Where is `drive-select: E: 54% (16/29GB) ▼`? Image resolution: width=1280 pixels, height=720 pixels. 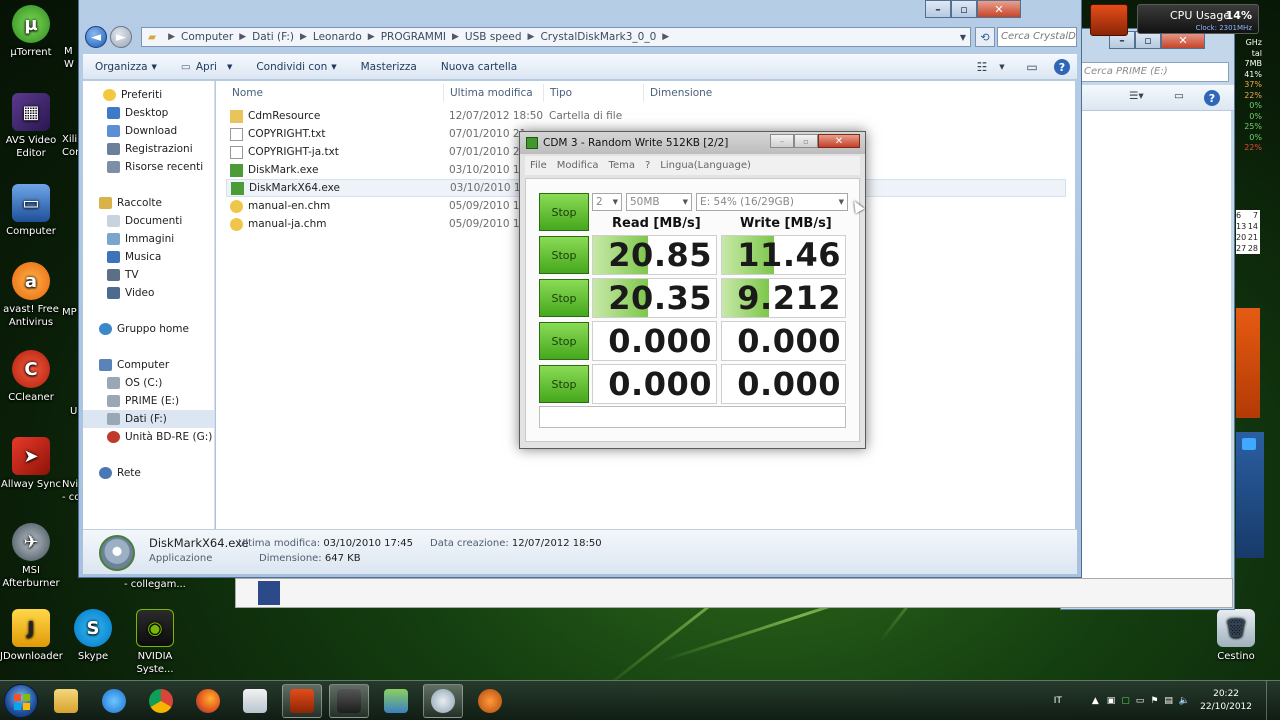
drive-select: E: 54% (16/29GB) ▼ is located at coordinates (772, 202).